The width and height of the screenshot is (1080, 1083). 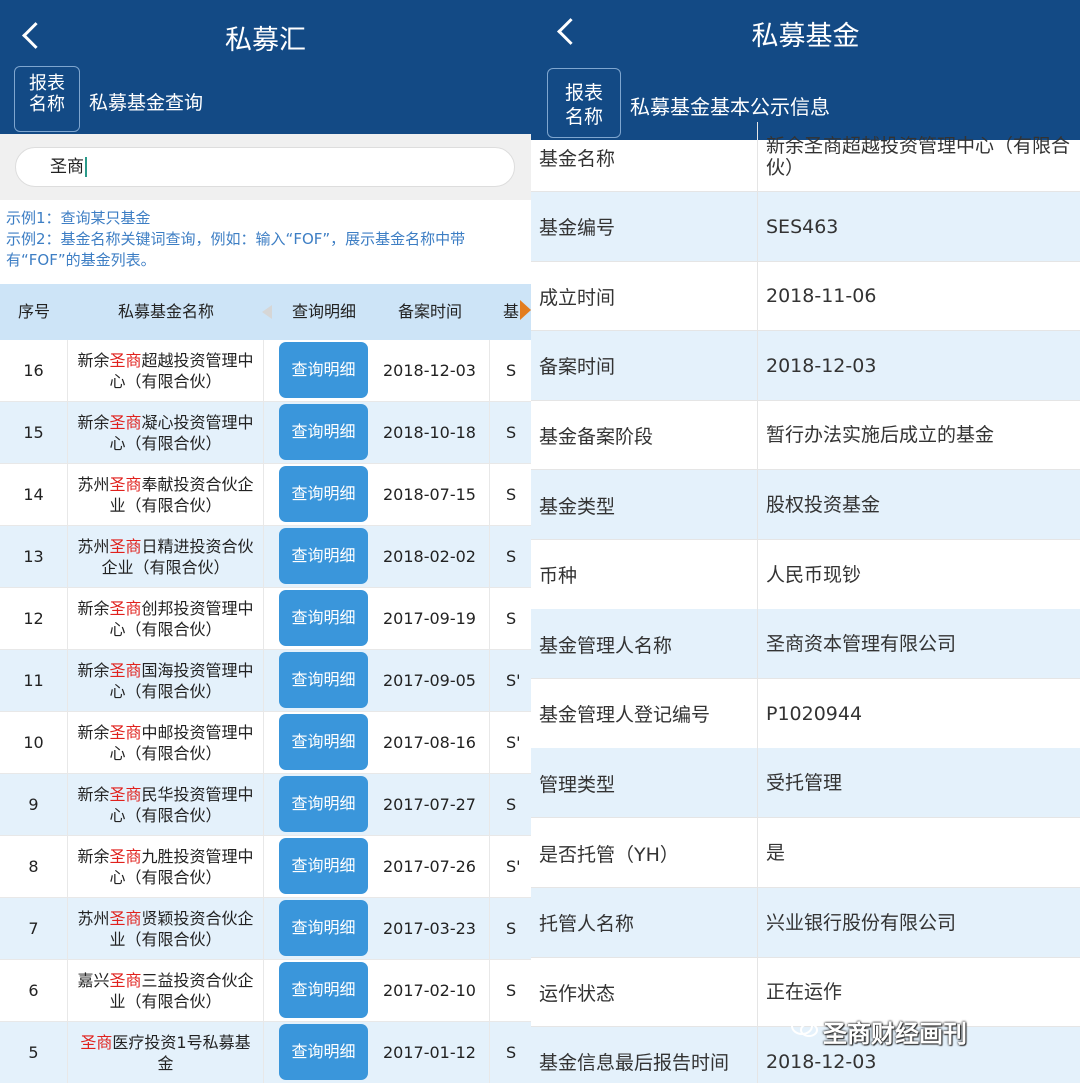 I want to click on left-page-title: 私募汇, so click(x=265, y=40).